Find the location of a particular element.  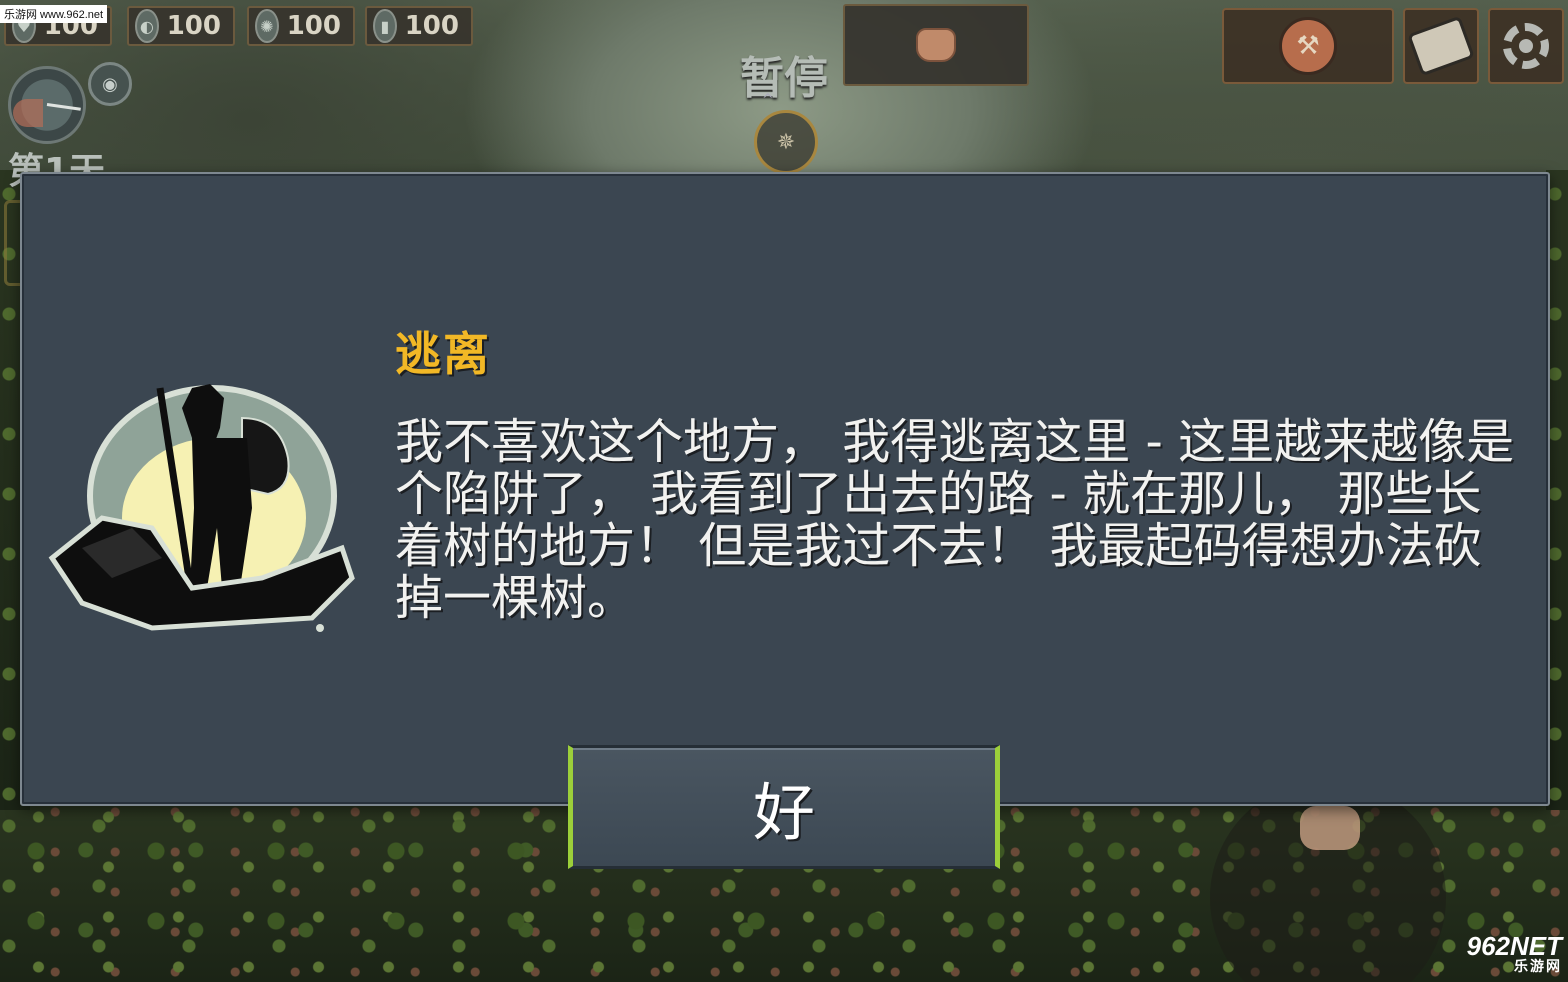

equipped-slot is located at coordinates (936, 45).